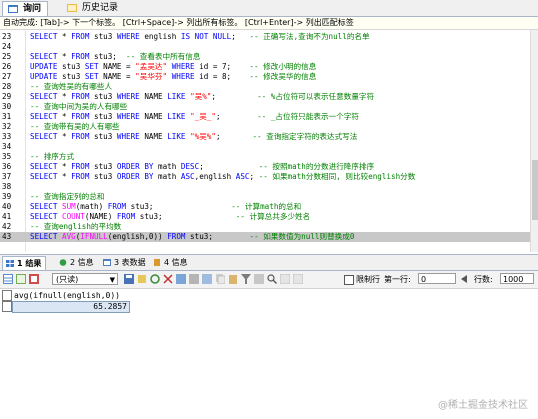  I want to click on code-text: SELECT SUM(math) FROM stu3; -- 计算math的总和, so click(165, 207).